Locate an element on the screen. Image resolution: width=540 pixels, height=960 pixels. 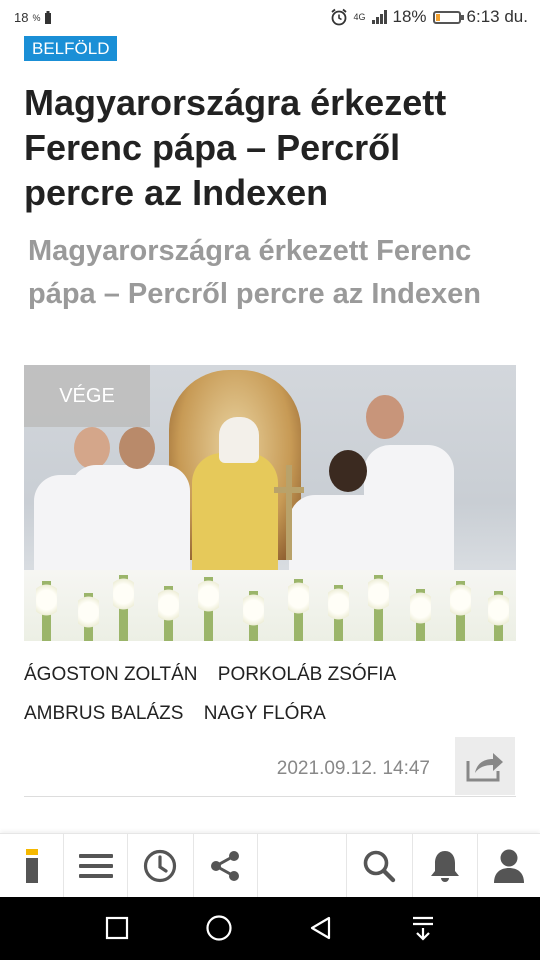
menu-icon is located at coordinates (95, 866).